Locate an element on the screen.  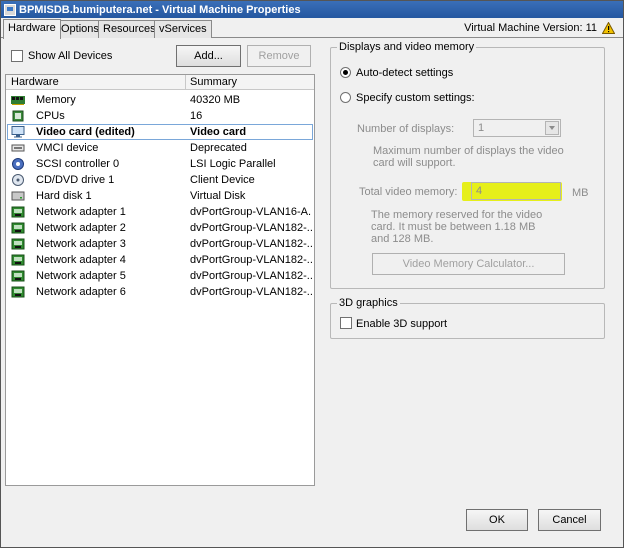
hardware-row-memory: Memory 40320 MB is located at coordinates (160, 100).